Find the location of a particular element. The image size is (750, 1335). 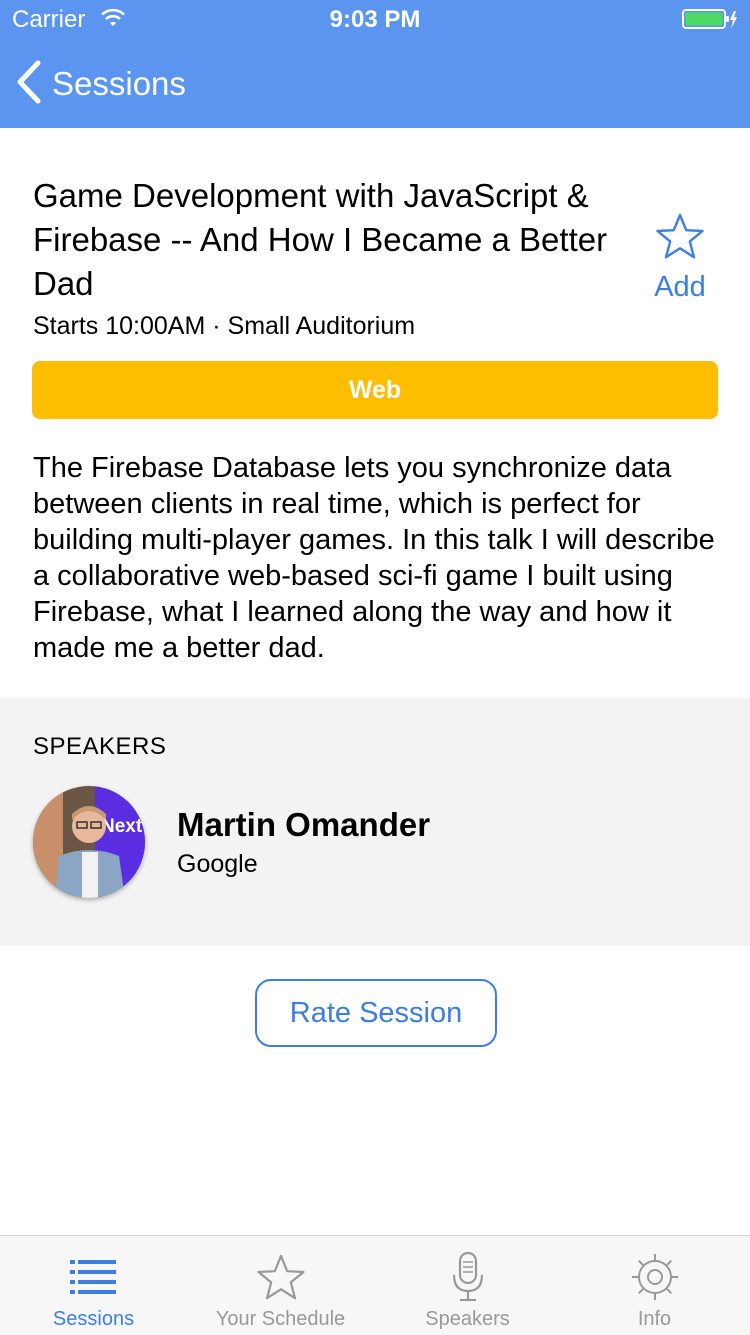

tab-speakers: Speakers is located at coordinates (467, 1285).